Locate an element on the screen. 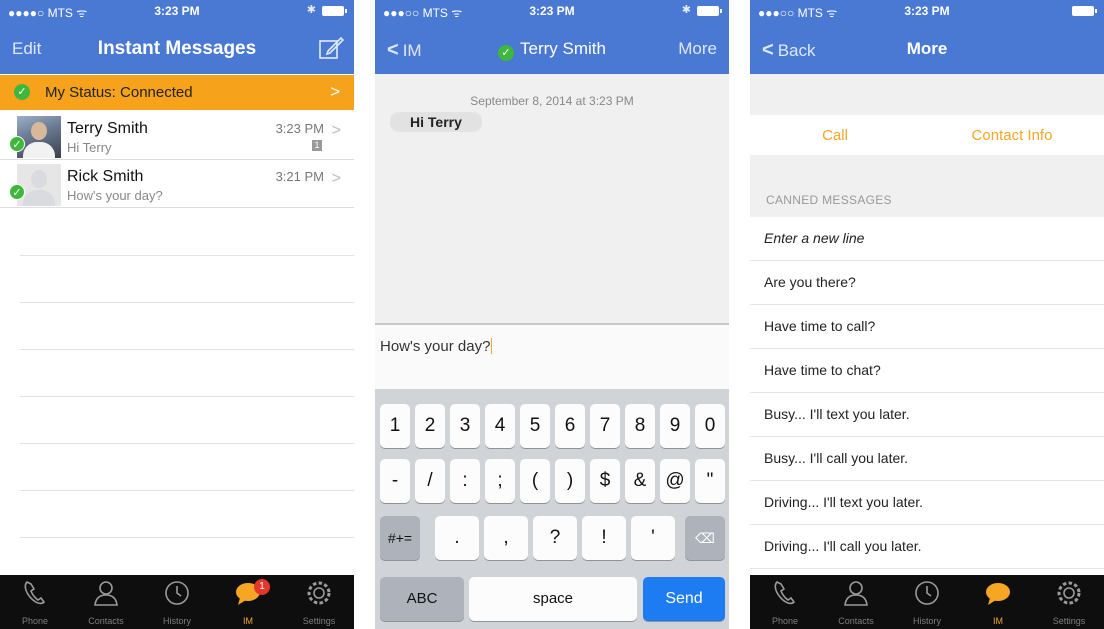 The height and width of the screenshot is (629, 1104). key: @ is located at coordinates (675, 481).